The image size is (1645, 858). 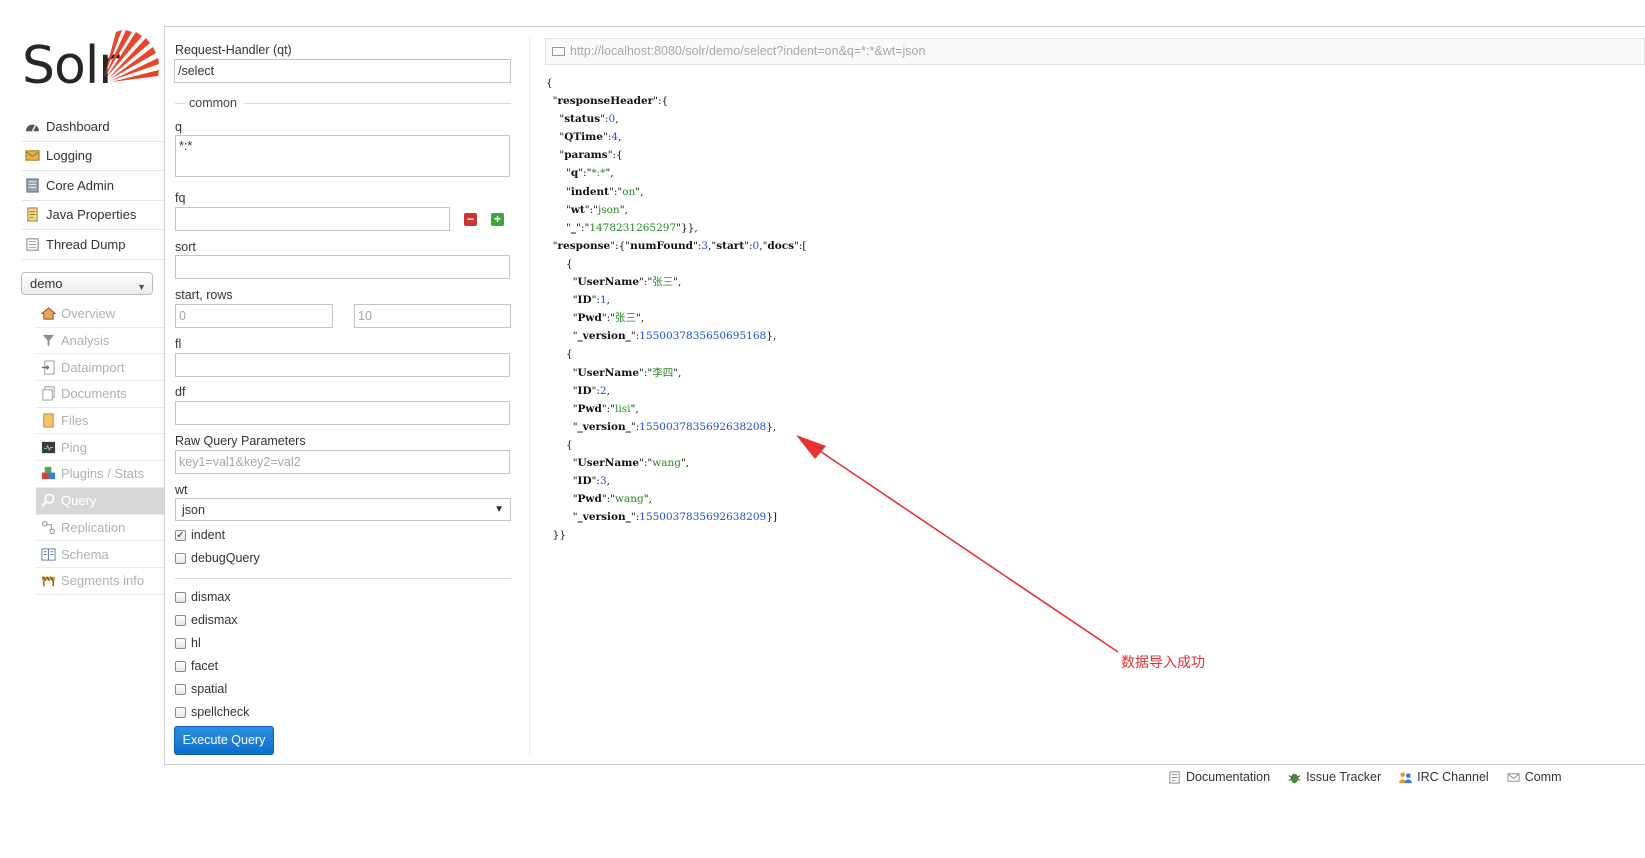 What do you see at coordinates (1228, 777) in the screenshot?
I see `footer-link-label: Documentation` at bounding box center [1228, 777].